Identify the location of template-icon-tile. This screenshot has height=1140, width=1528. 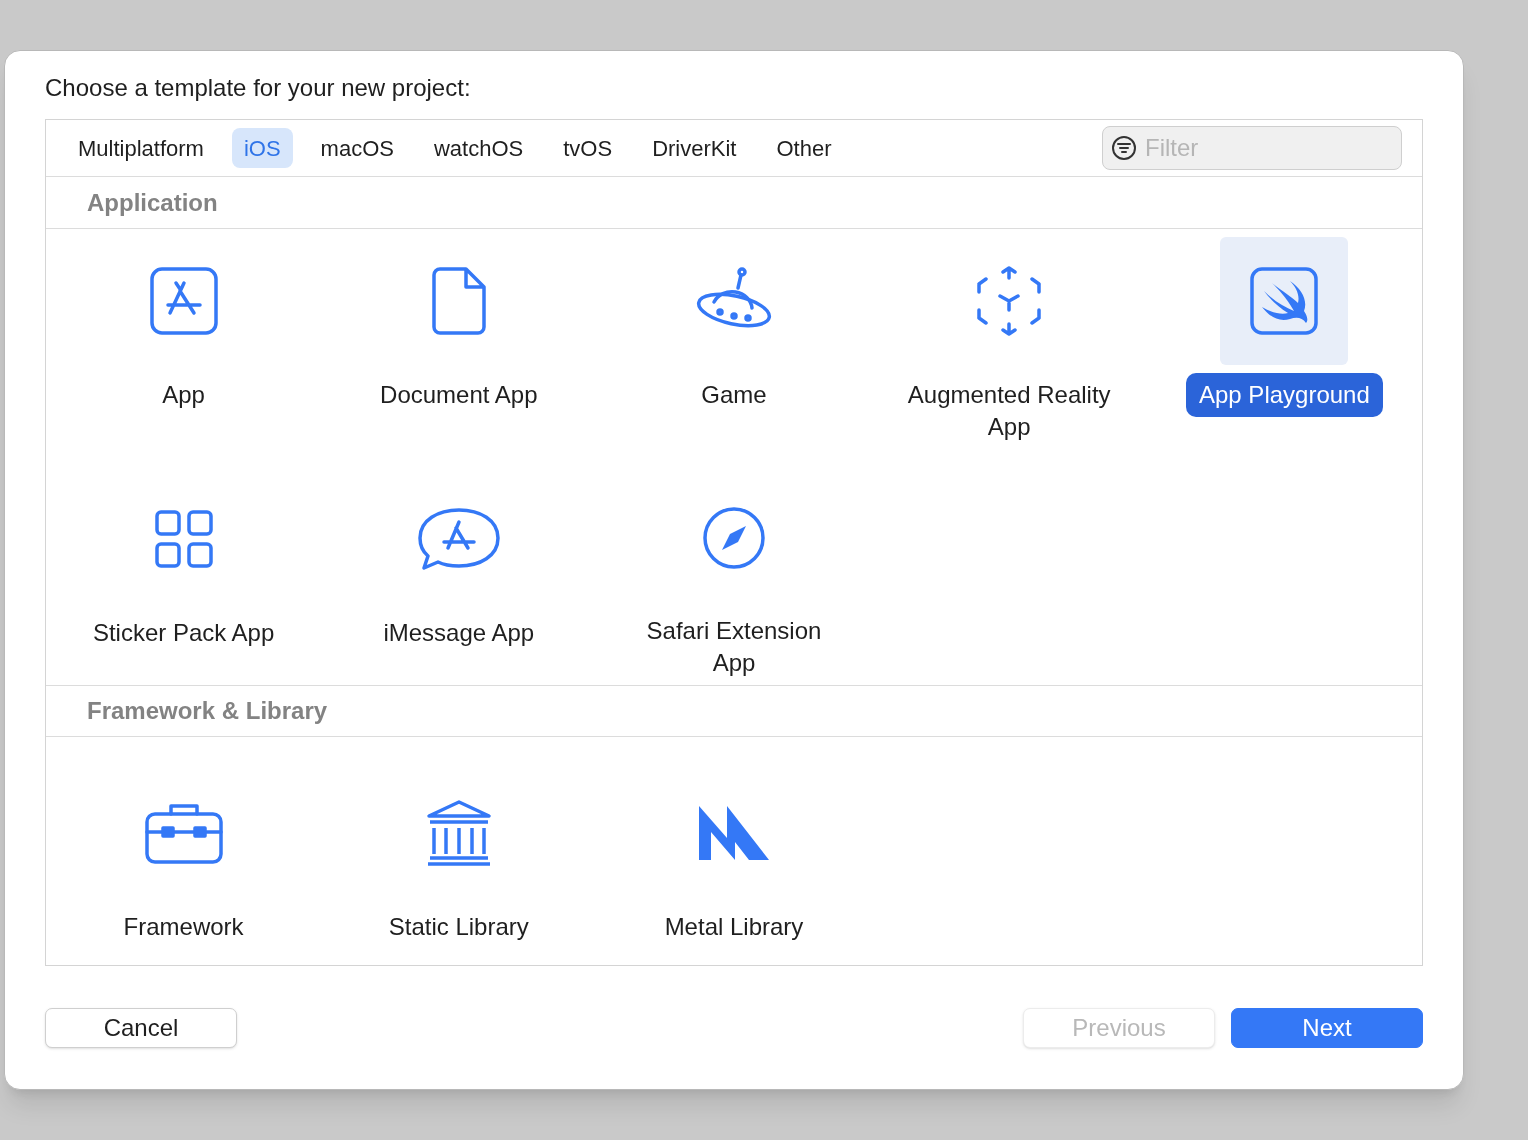
(1284, 301).